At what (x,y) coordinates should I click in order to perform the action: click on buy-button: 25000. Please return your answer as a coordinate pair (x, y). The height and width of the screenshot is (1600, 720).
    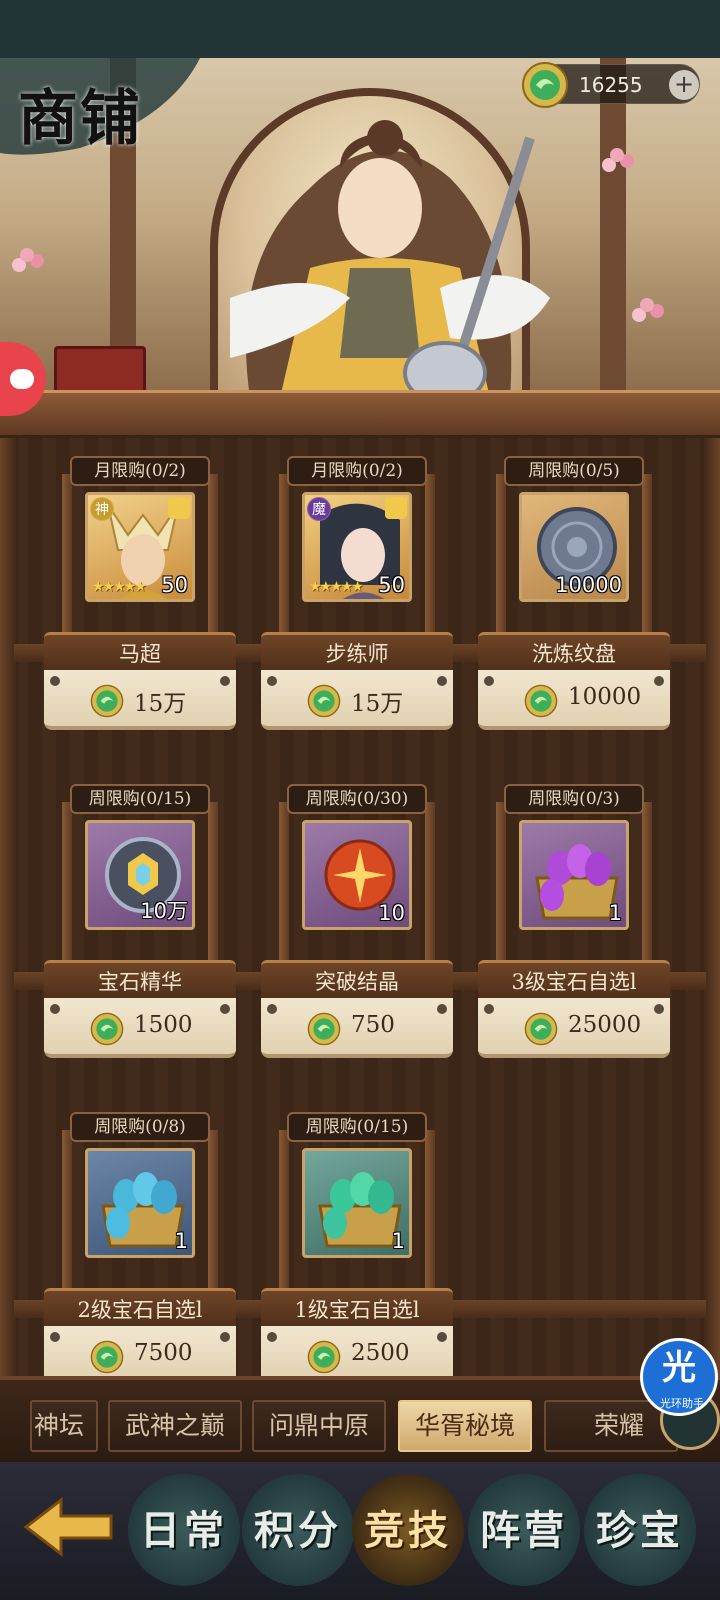
    Looking at the image, I should click on (574, 1028).